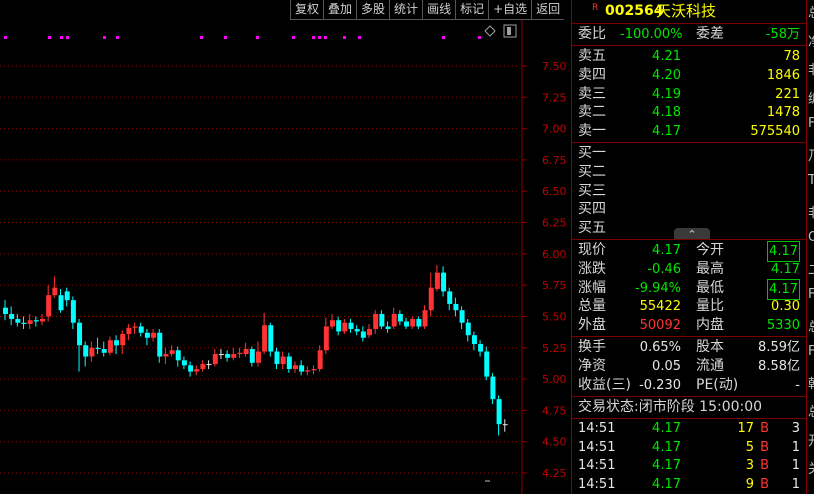  I want to click on toolbar-button-5: 标记, so click(472, 10).